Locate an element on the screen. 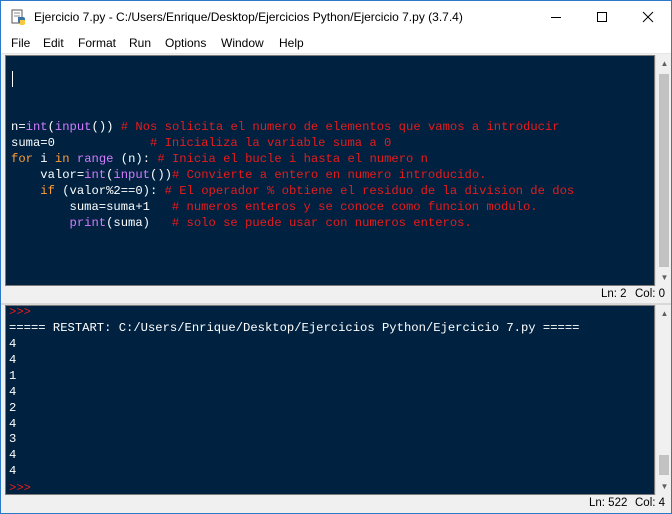  code-token: for is located at coordinates (22, 159).